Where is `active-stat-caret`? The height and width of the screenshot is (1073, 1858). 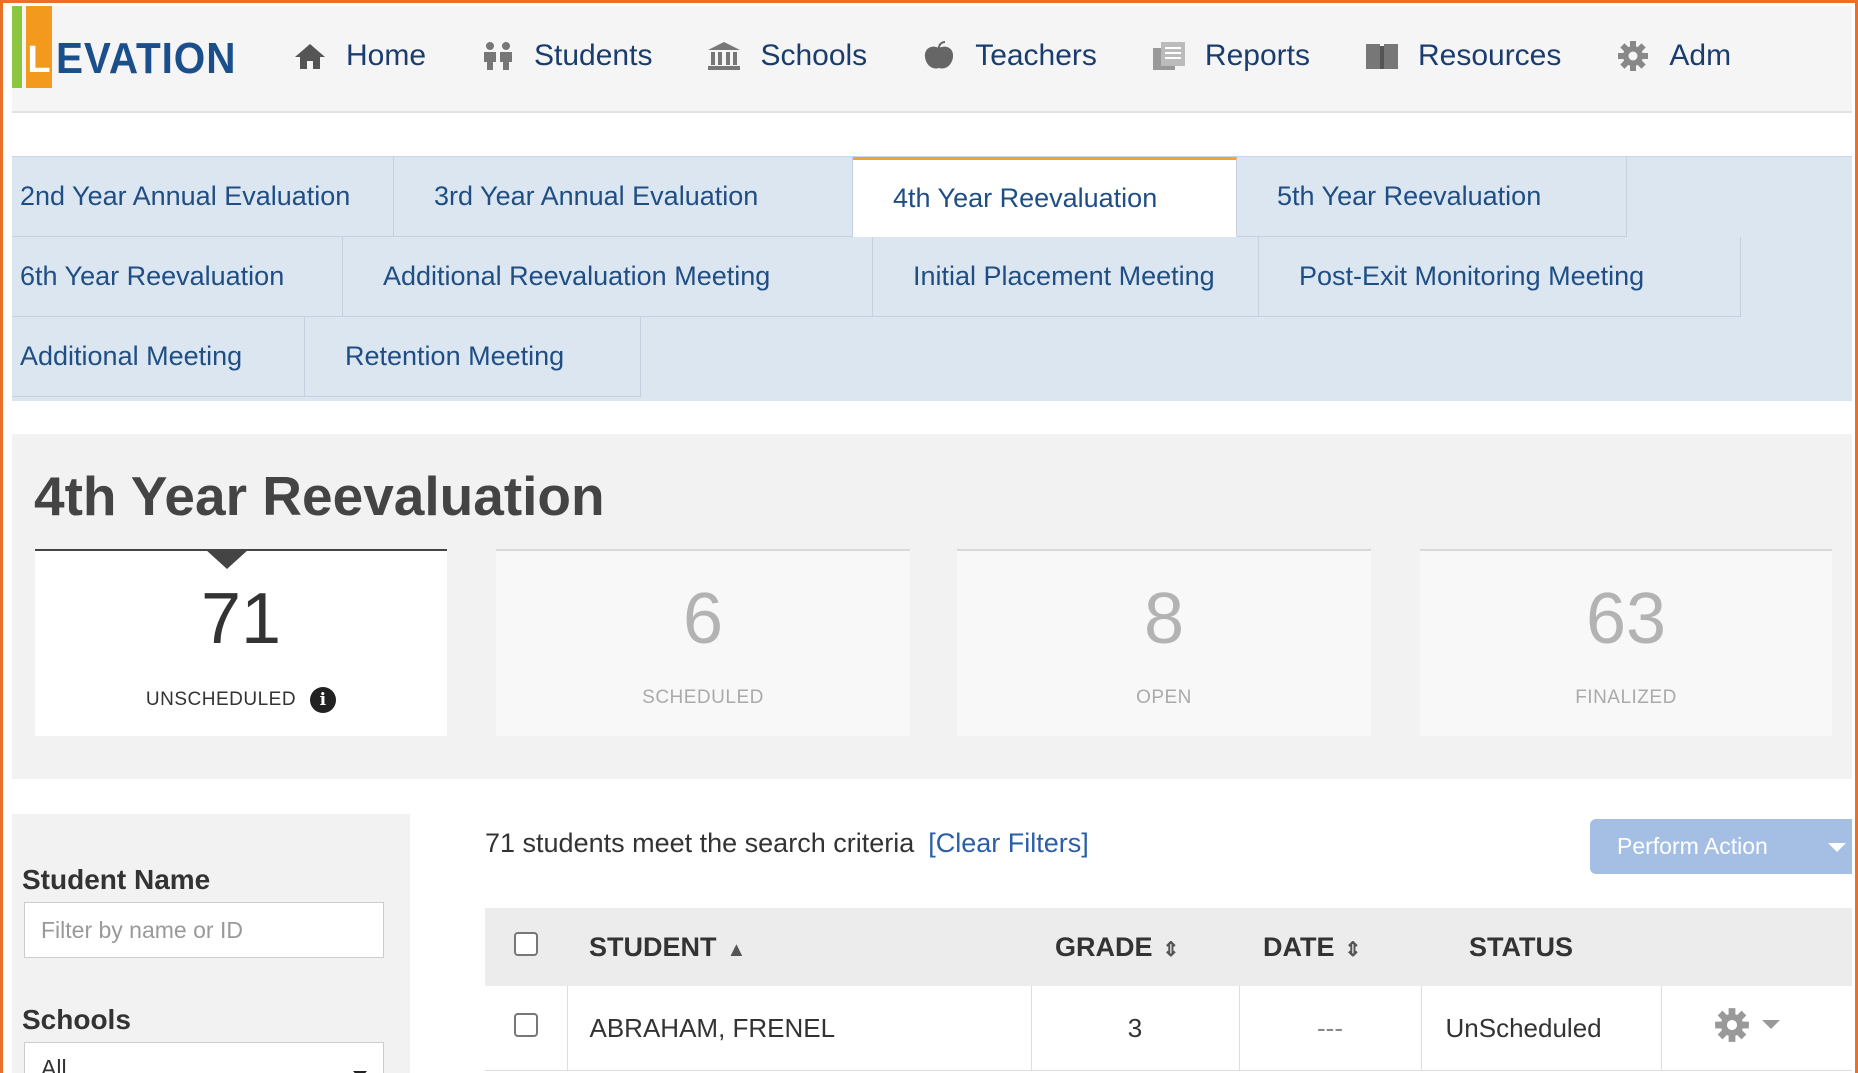
active-stat-caret is located at coordinates (227, 559).